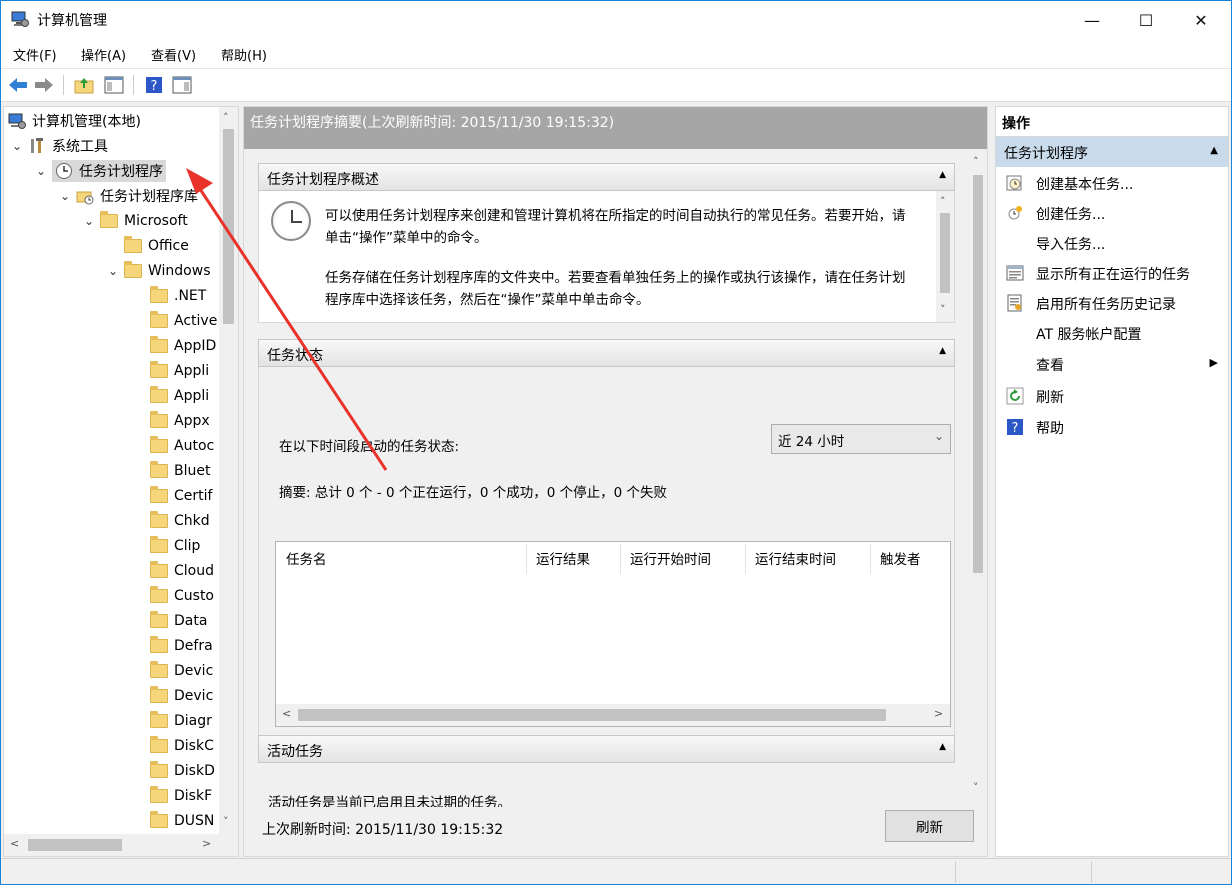 Image resolution: width=1232 pixels, height=885 pixels. Describe the element at coordinates (306, 558) in the screenshot. I see `column-header-task-name: 任务名` at that location.